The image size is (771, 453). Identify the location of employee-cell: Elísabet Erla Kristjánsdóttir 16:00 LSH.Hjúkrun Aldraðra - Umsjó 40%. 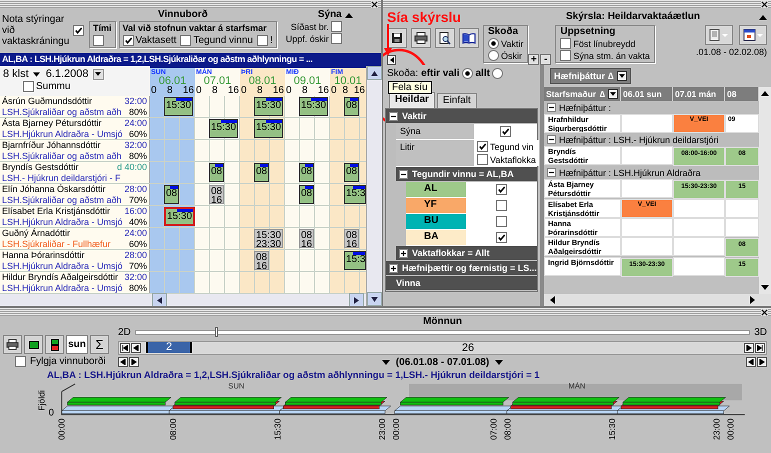
(75, 216).